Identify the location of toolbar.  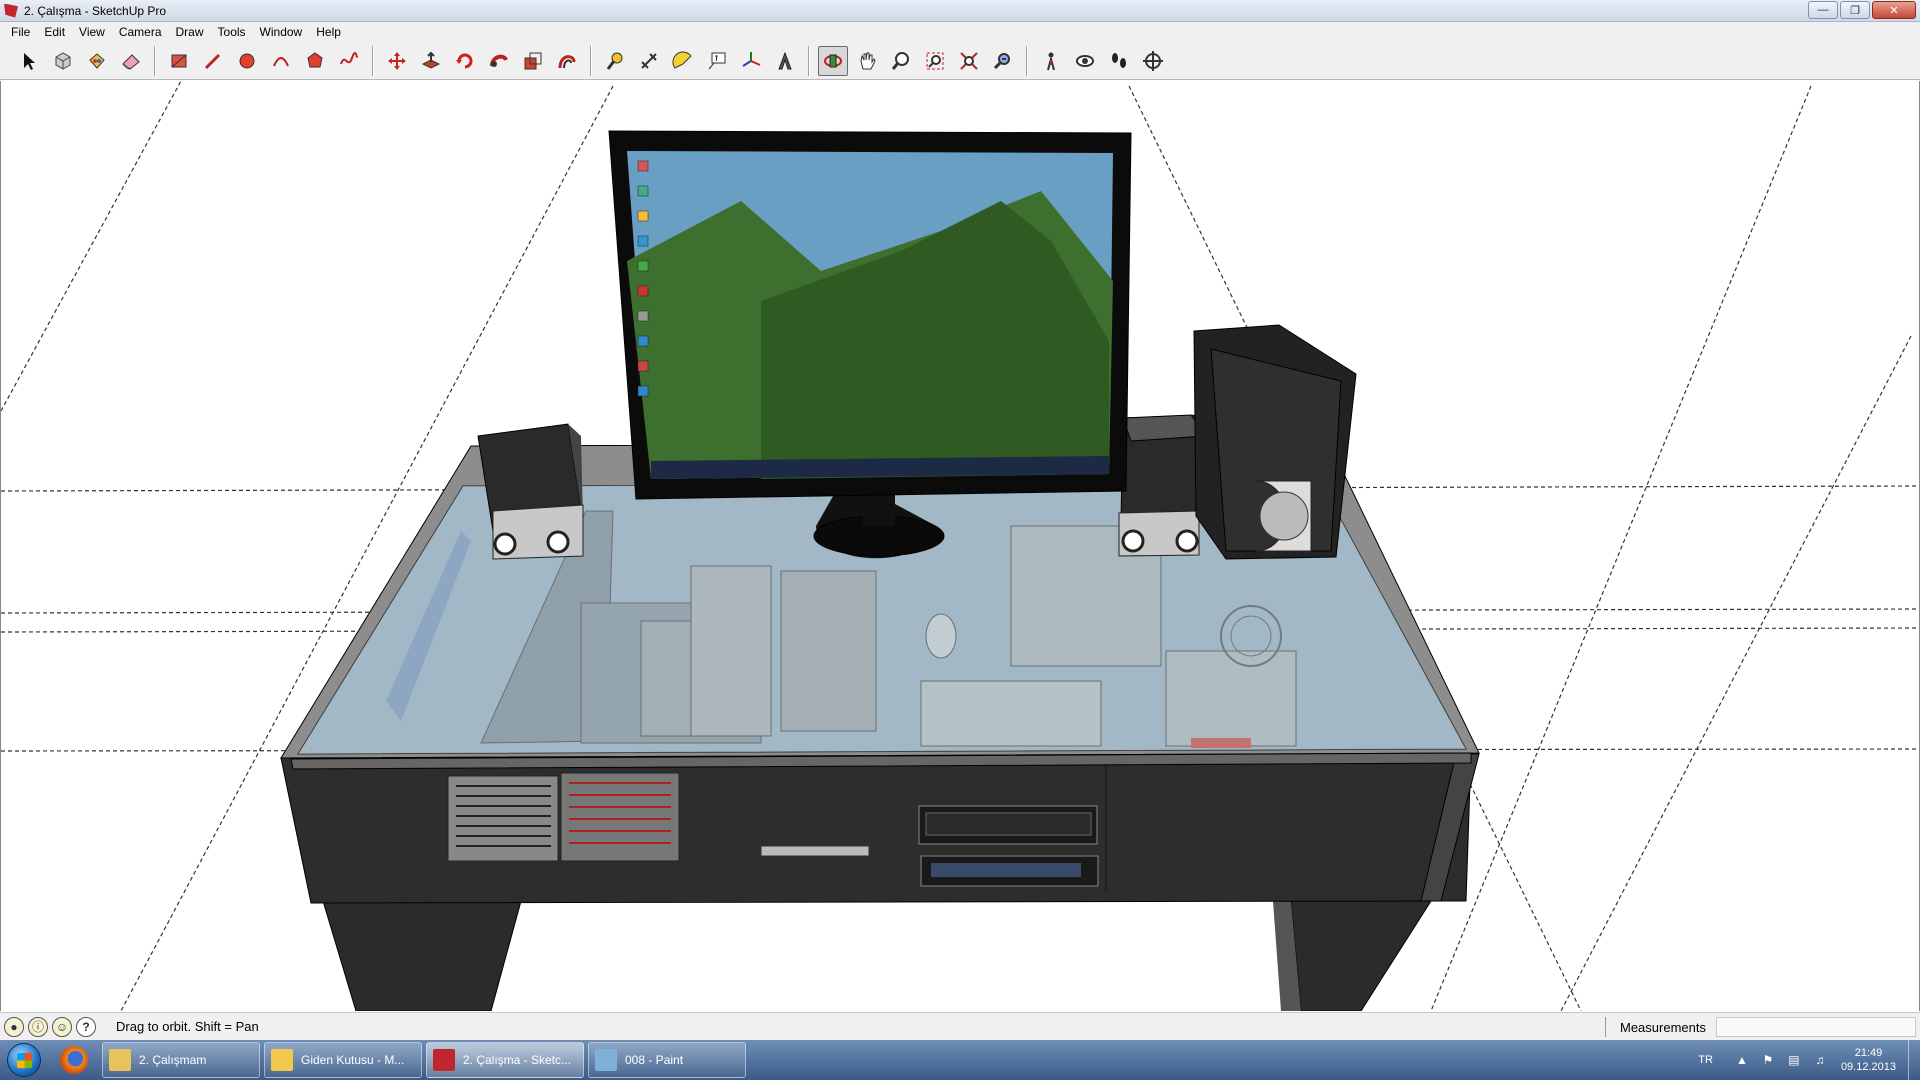
(960, 61).